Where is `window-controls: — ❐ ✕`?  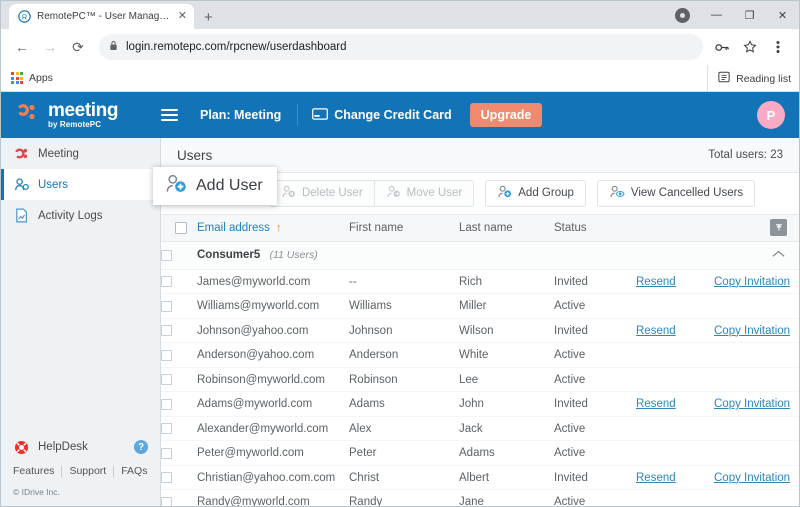
window-controls: — ❐ ✕ is located at coordinates (737, 15).